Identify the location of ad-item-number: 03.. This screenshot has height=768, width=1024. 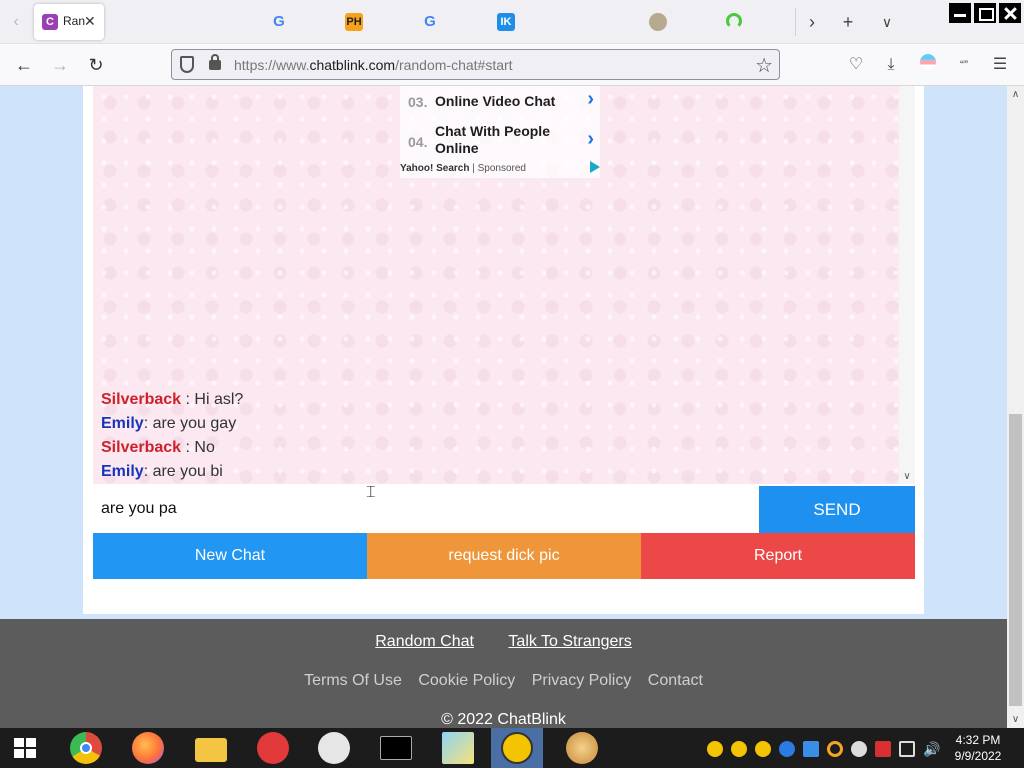
(418, 102).